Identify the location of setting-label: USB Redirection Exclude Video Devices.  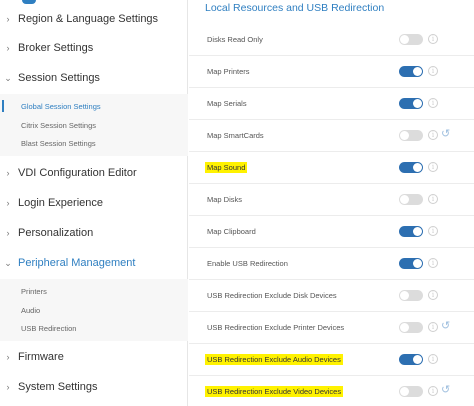
(274, 391).